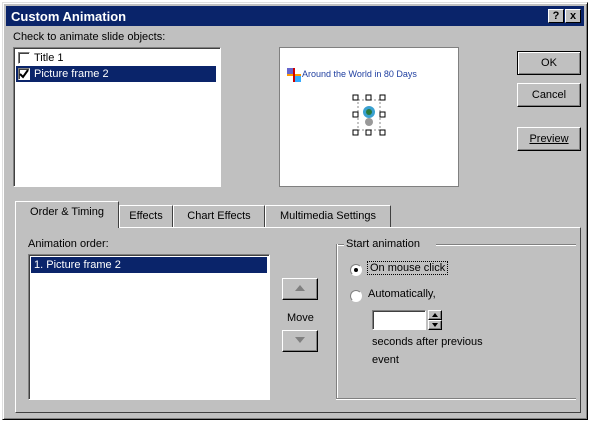  What do you see at coordinates (49, 58) in the screenshot?
I see `object-item-label: Title 1` at bounding box center [49, 58].